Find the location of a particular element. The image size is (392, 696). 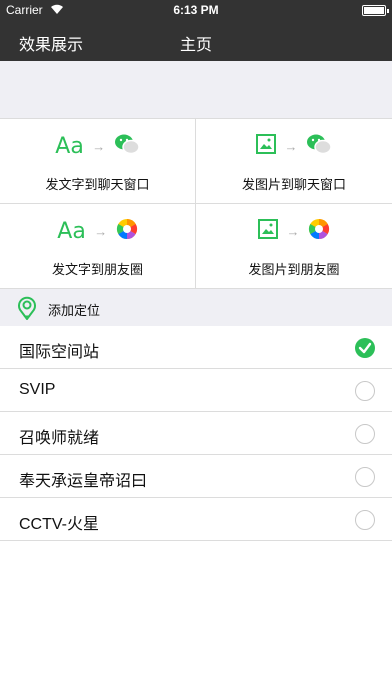

share-text-to-moments: Aa → 发文字到朋友圈 is located at coordinates (98, 246).